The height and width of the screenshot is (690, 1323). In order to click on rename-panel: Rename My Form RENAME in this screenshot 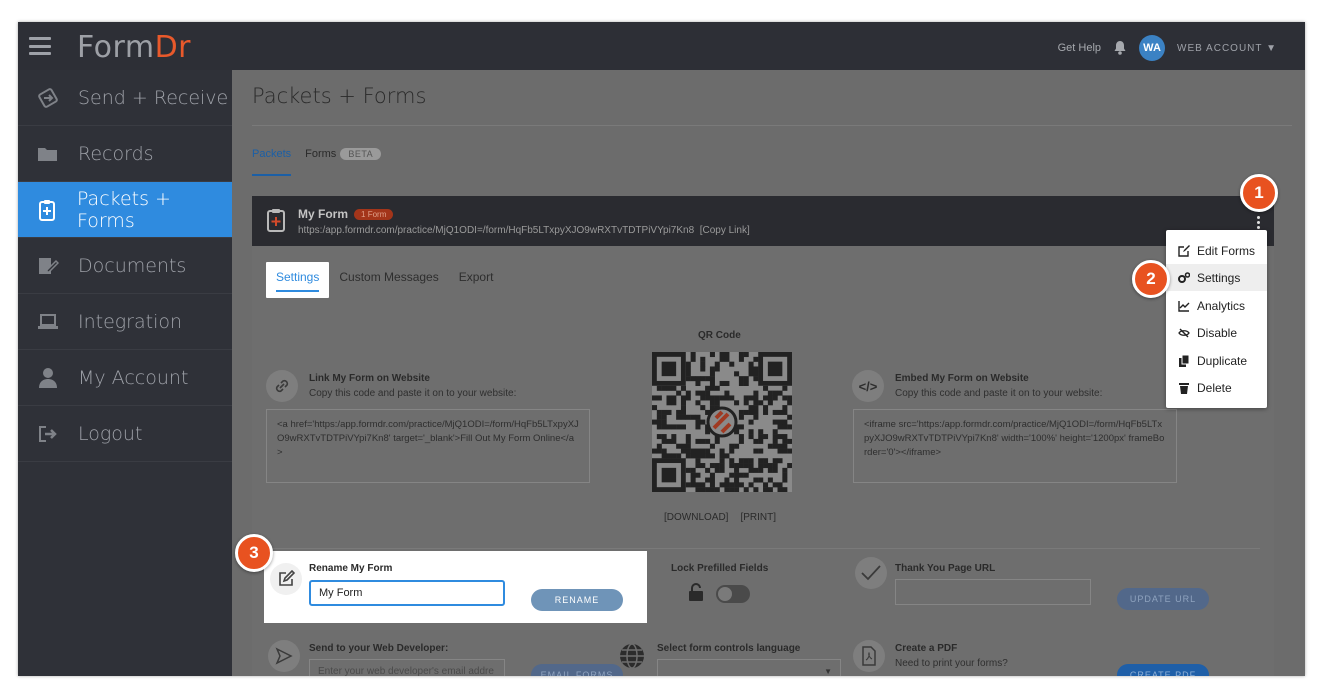, I will do `click(455, 587)`.